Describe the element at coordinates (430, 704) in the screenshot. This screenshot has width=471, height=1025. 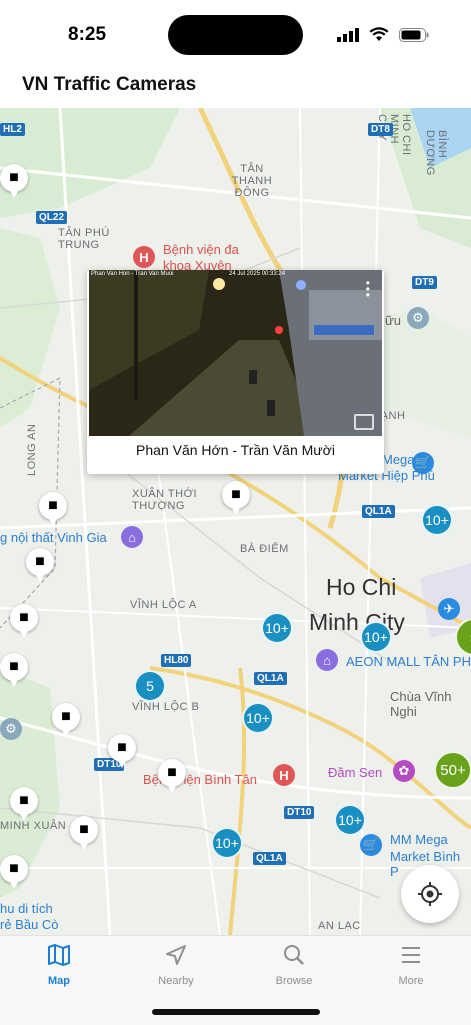
I see `poi-chua-vinh-nghiem: Chùa Vĩnh Nghi` at that location.